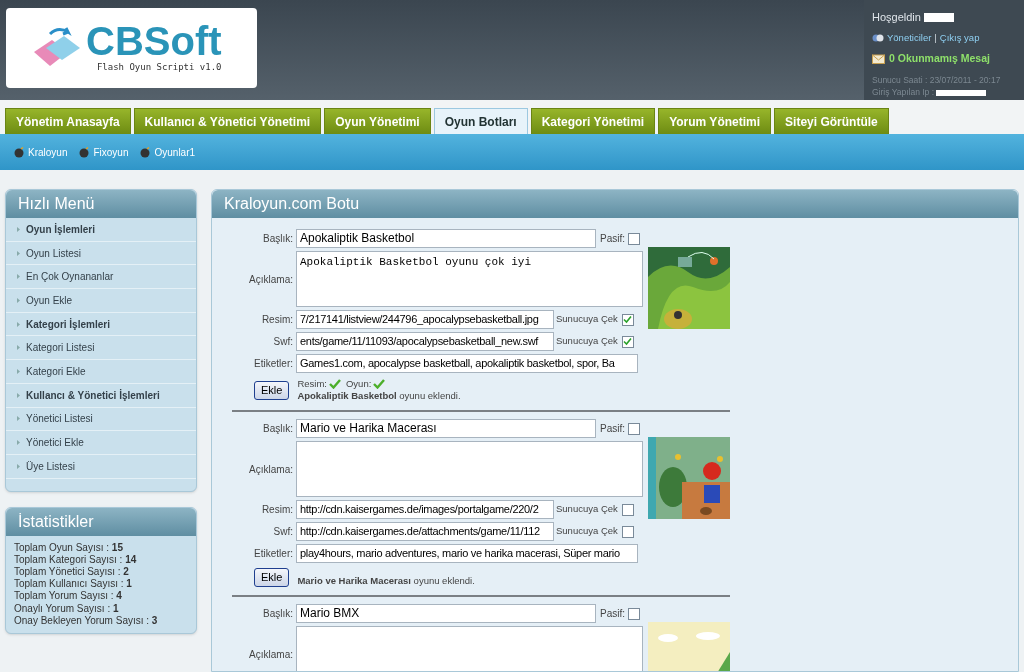 The width and height of the screenshot is (1024, 672). I want to click on menu-item: Kullancı & Yönetici İşlemleri, so click(101, 395).